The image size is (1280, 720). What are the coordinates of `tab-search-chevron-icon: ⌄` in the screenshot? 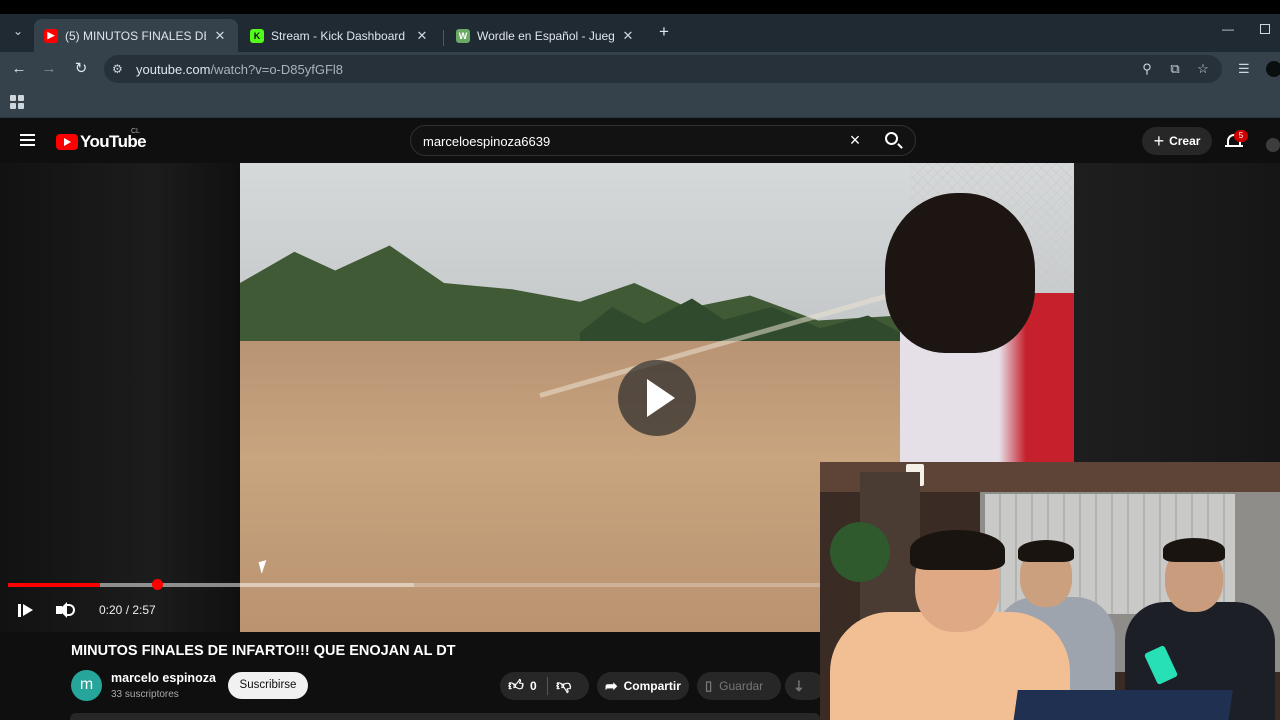 It's located at (18, 33).